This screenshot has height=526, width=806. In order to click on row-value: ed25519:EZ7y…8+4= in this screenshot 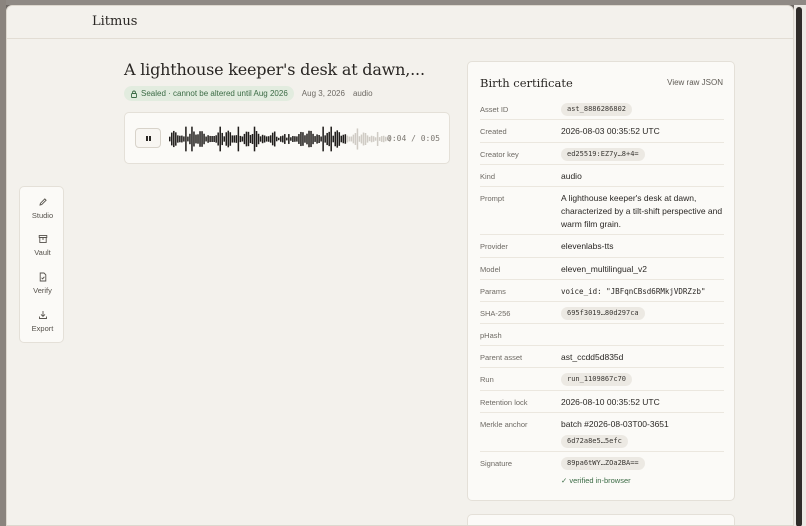, I will do `click(603, 154)`.